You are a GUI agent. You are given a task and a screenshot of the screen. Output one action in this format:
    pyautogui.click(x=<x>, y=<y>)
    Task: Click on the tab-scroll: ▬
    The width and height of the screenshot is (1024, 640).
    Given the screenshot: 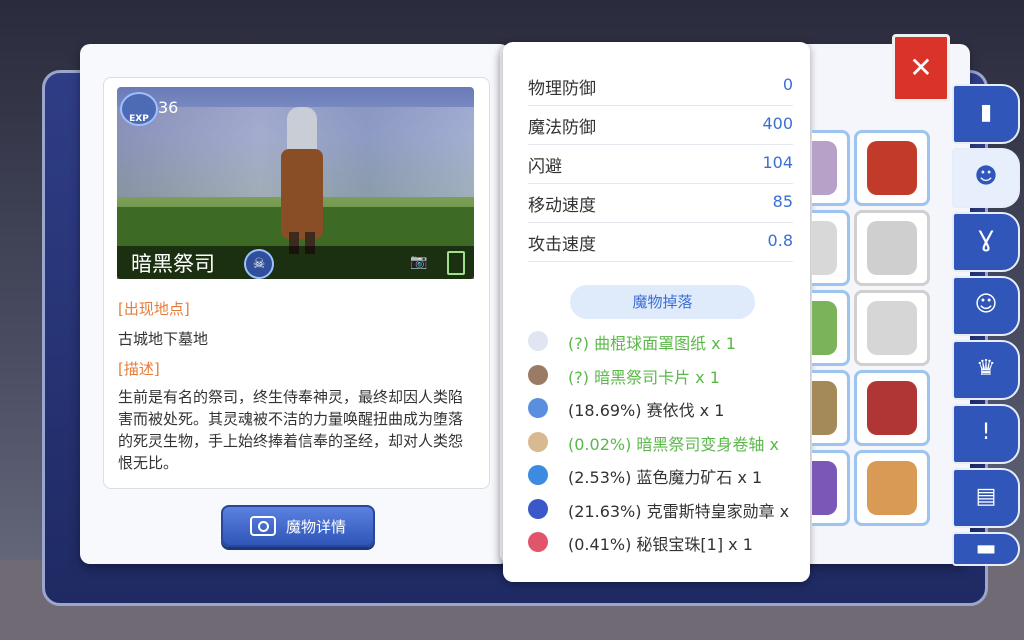 What is the action you would take?
    pyautogui.click(x=986, y=549)
    